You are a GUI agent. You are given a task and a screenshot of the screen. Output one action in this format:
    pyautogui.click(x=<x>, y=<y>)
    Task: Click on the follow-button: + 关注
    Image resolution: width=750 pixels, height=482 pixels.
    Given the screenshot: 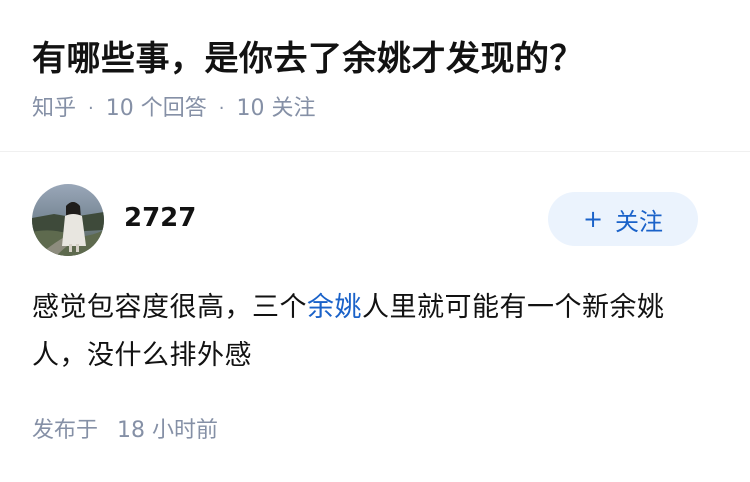 What is the action you would take?
    pyautogui.click(x=623, y=219)
    